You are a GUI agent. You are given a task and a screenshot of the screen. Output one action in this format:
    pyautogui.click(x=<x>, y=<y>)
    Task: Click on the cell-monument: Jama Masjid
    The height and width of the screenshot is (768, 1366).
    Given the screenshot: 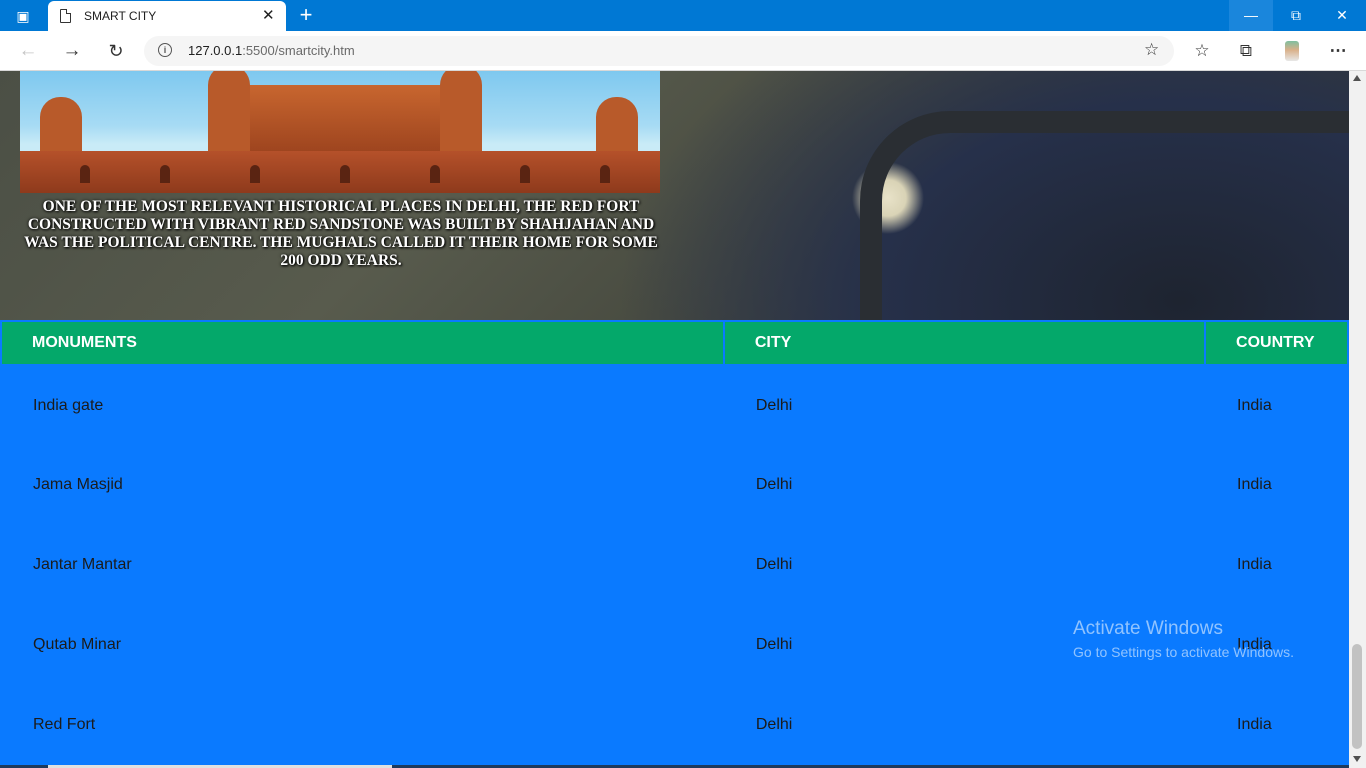 What is the action you would take?
    pyautogui.click(x=362, y=485)
    